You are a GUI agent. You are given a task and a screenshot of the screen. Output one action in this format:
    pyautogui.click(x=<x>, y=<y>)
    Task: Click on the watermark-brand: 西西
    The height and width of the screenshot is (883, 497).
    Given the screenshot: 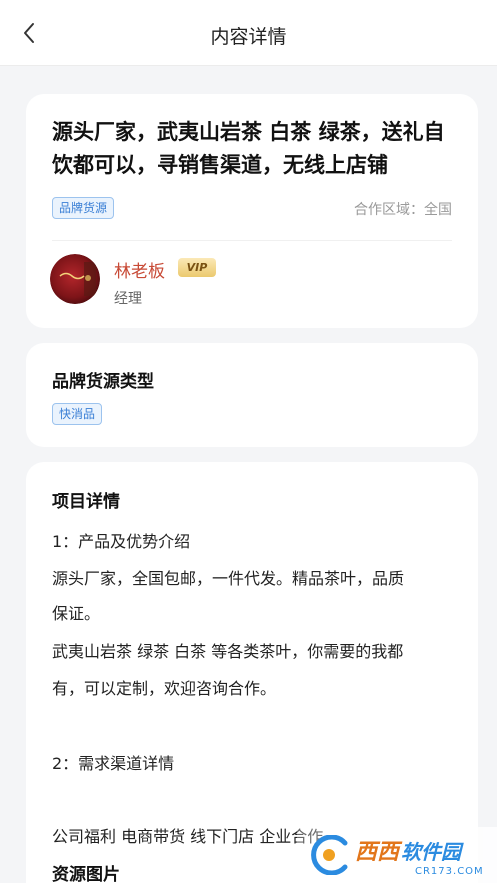 What is the action you would take?
    pyautogui.click(x=377, y=852)
    